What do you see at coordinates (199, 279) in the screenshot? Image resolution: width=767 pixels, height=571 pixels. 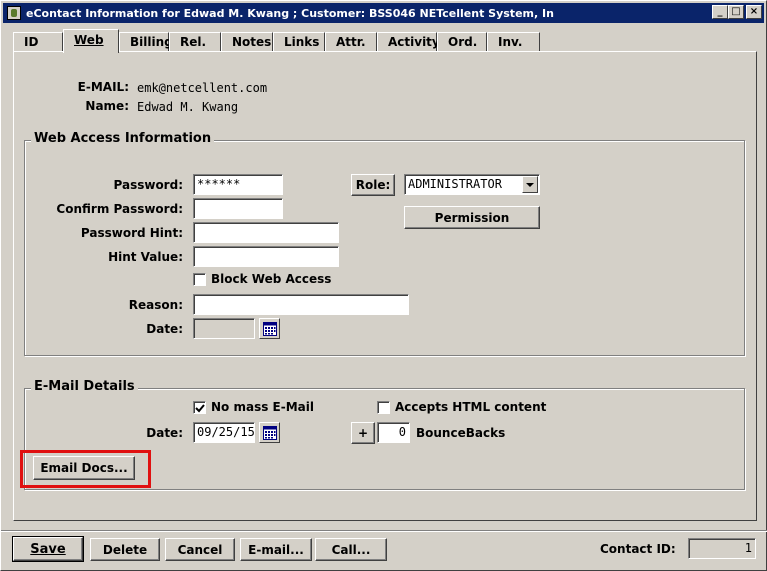 I see `block-web-access-checkbox` at bounding box center [199, 279].